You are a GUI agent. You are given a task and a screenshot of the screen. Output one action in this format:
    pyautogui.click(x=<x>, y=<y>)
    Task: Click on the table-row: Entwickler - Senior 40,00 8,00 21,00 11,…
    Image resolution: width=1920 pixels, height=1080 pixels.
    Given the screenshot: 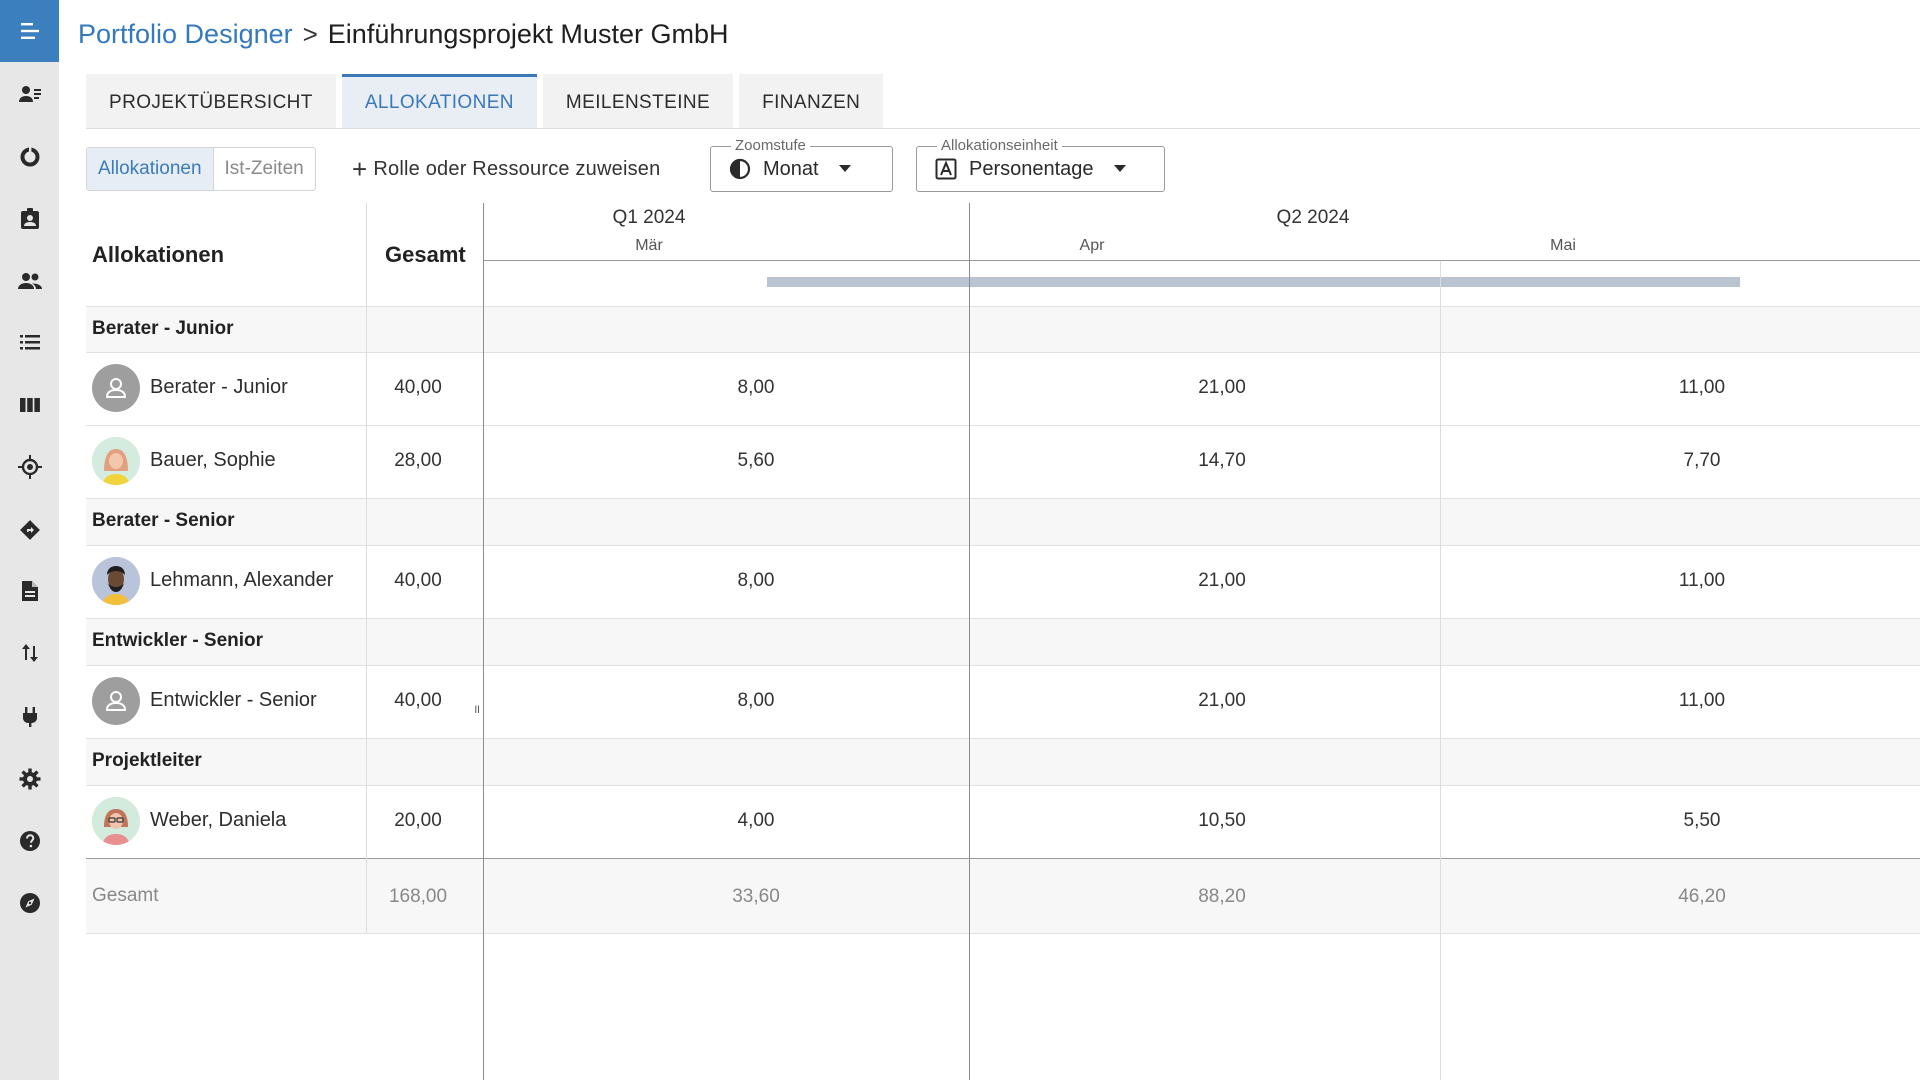 What is the action you would take?
    pyautogui.click(x=1003, y=701)
    